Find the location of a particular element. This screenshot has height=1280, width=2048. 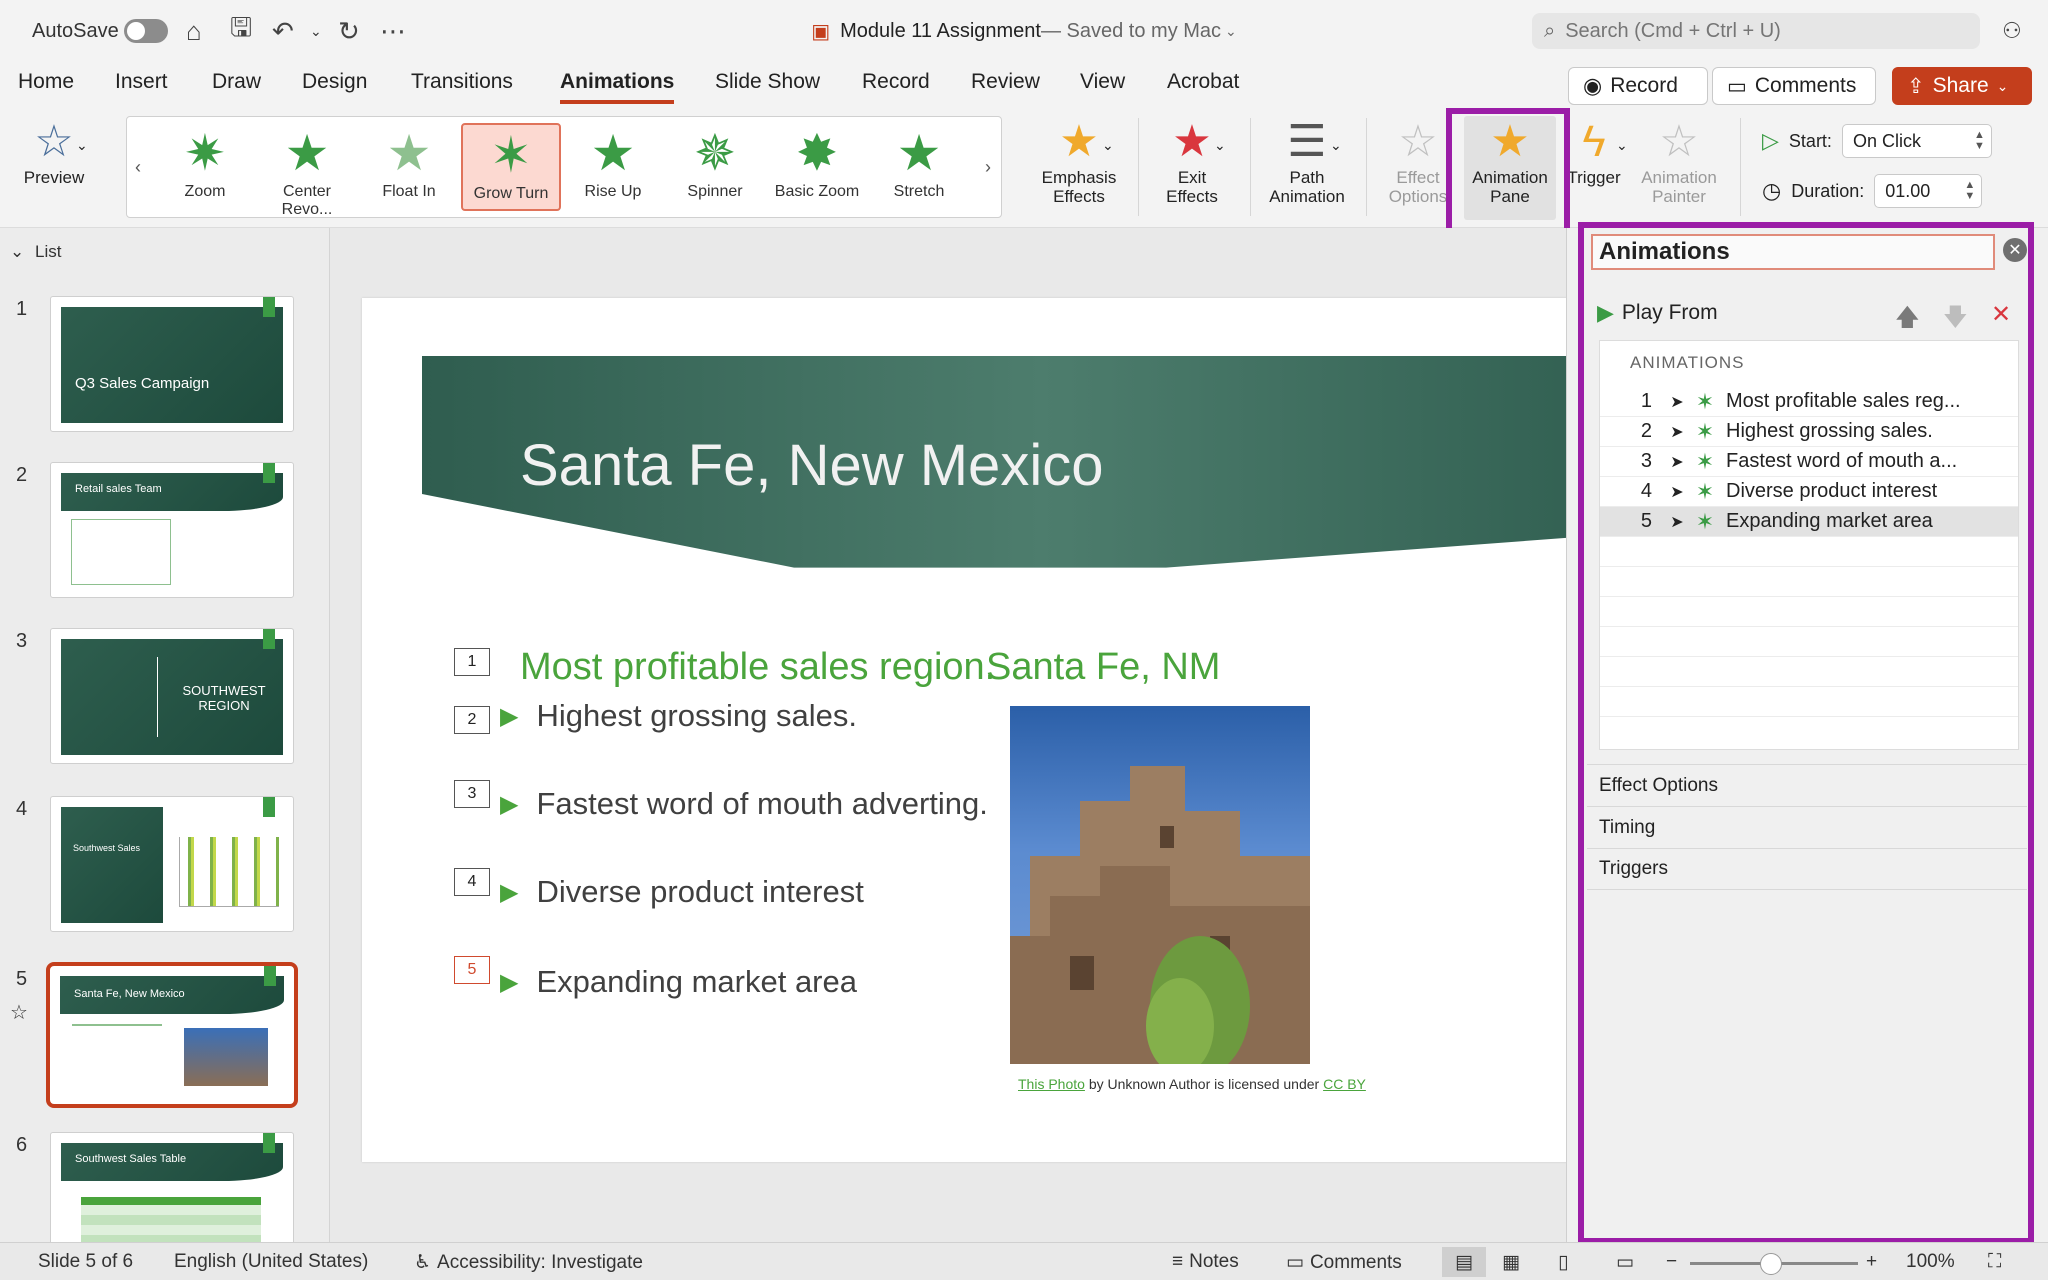

search-icon: ⌕ is located at coordinates (1550, 30).